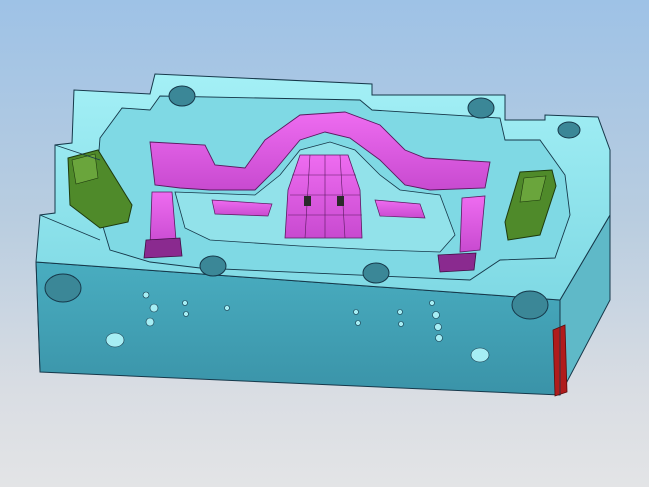 This screenshot has width=649, height=487. Describe the element at coordinates (307, 201) in the screenshot. I see `pad-slot-left` at that location.